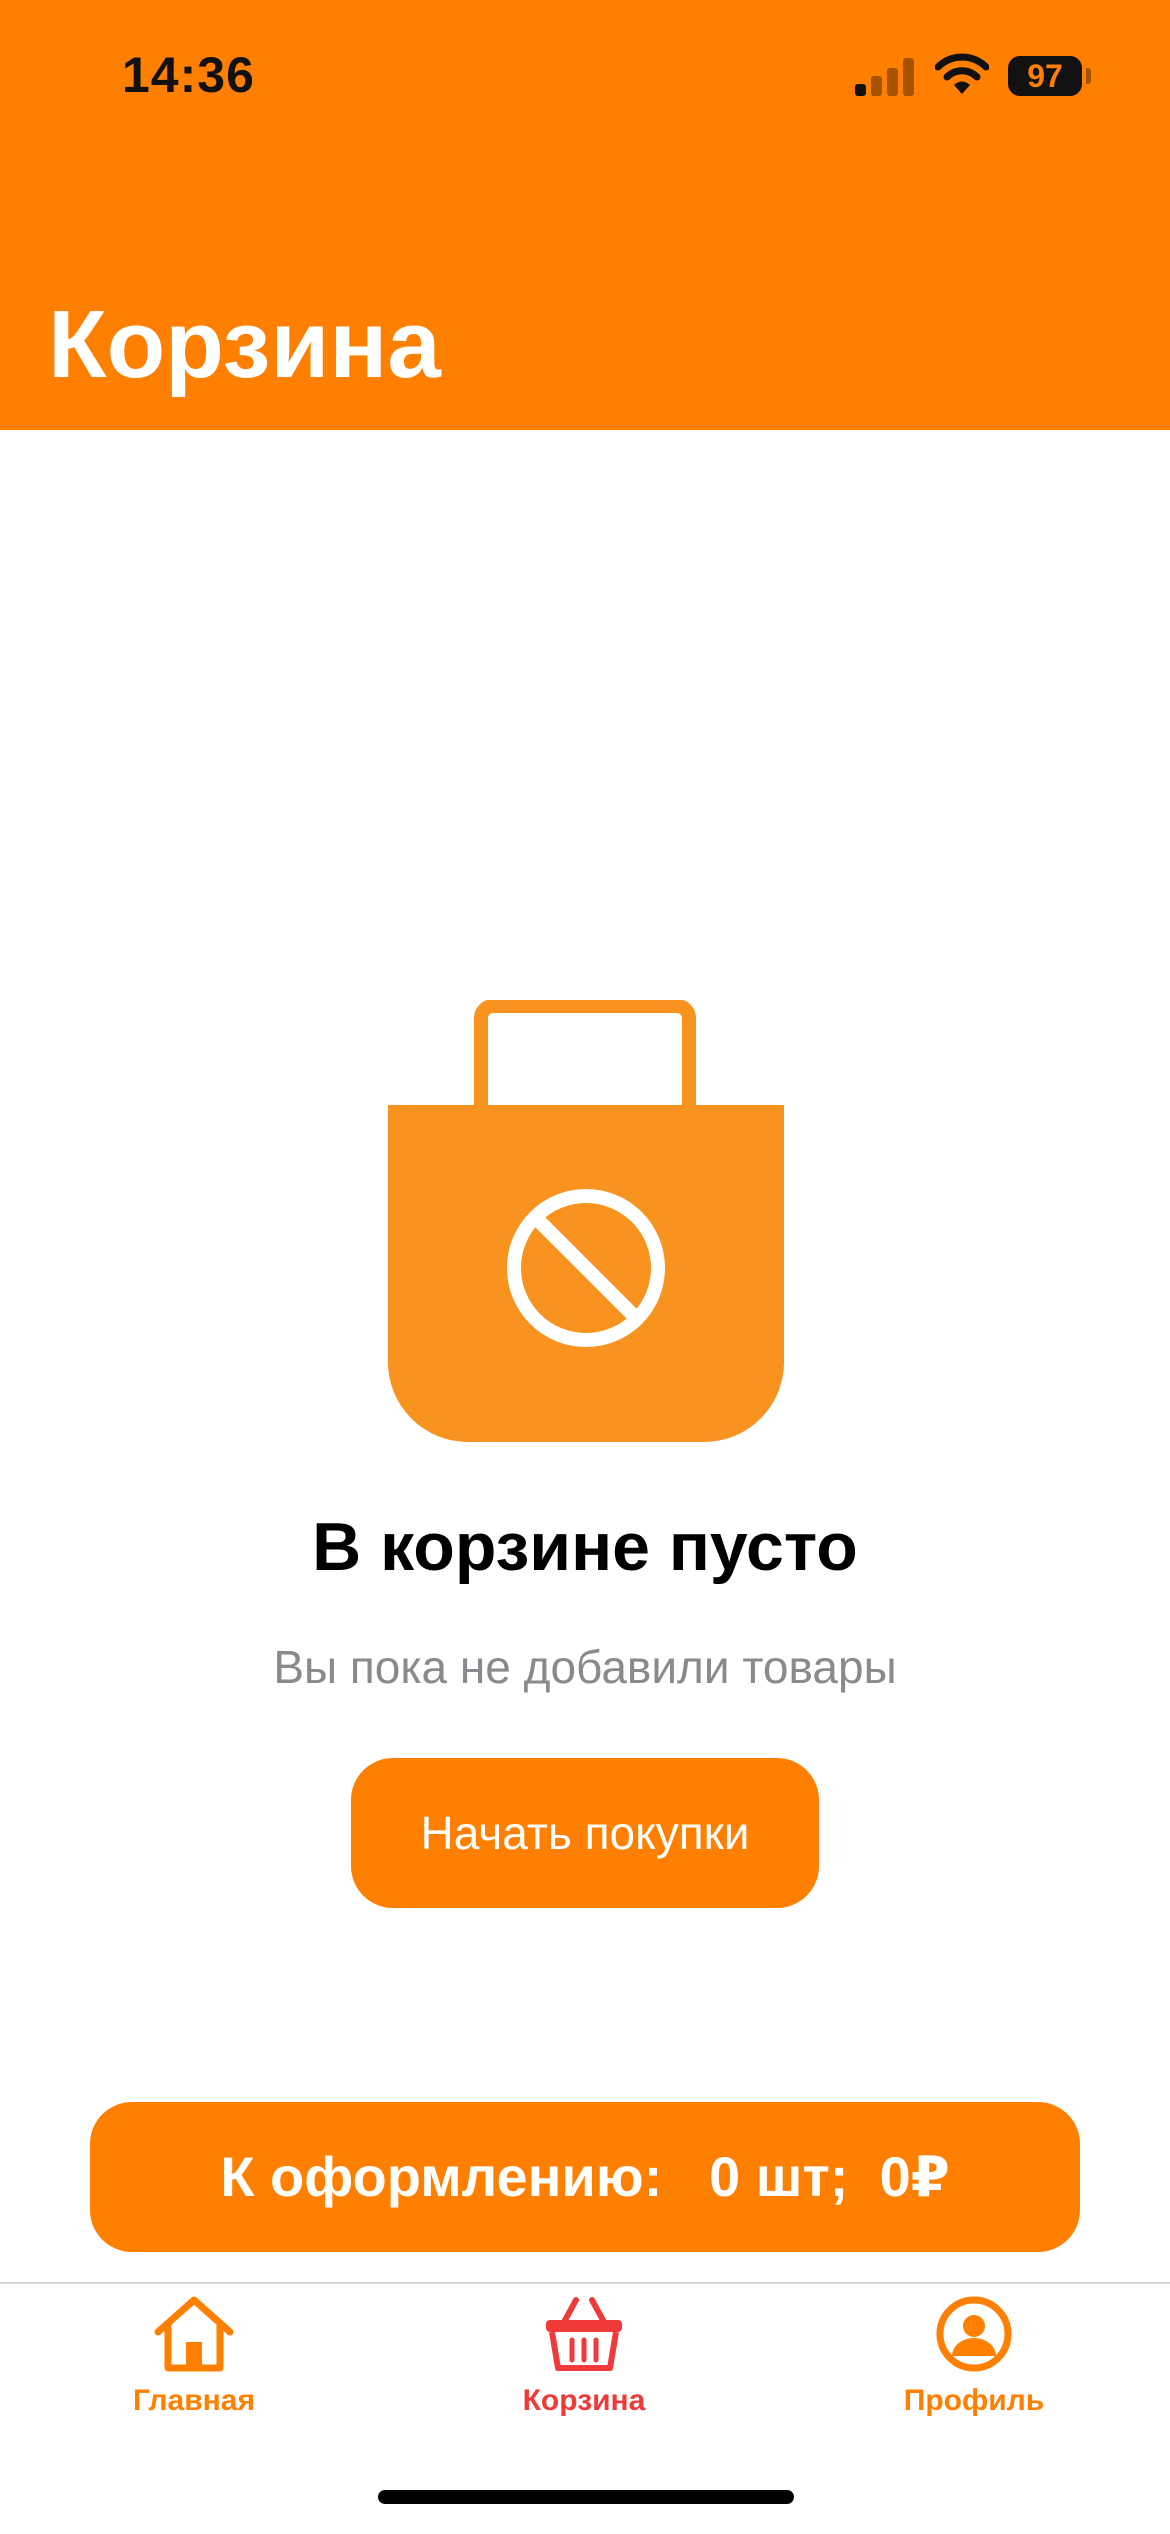 The height and width of the screenshot is (2534, 1170). I want to click on status-time: 14:36, so click(188, 75).